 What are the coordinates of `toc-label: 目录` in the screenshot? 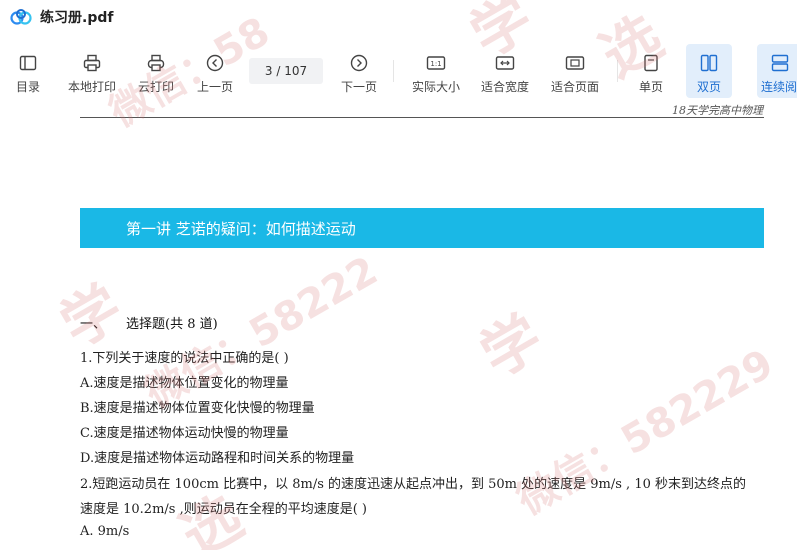 It's located at (27, 87).